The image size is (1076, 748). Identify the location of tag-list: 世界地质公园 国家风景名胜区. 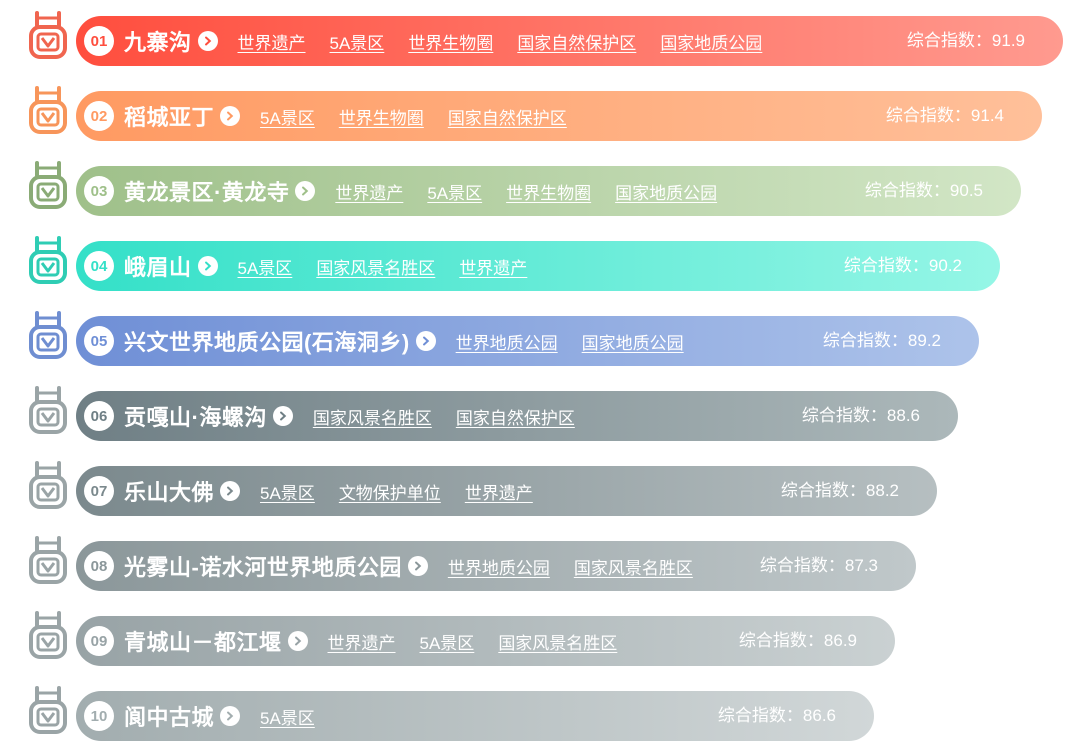
(570, 566).